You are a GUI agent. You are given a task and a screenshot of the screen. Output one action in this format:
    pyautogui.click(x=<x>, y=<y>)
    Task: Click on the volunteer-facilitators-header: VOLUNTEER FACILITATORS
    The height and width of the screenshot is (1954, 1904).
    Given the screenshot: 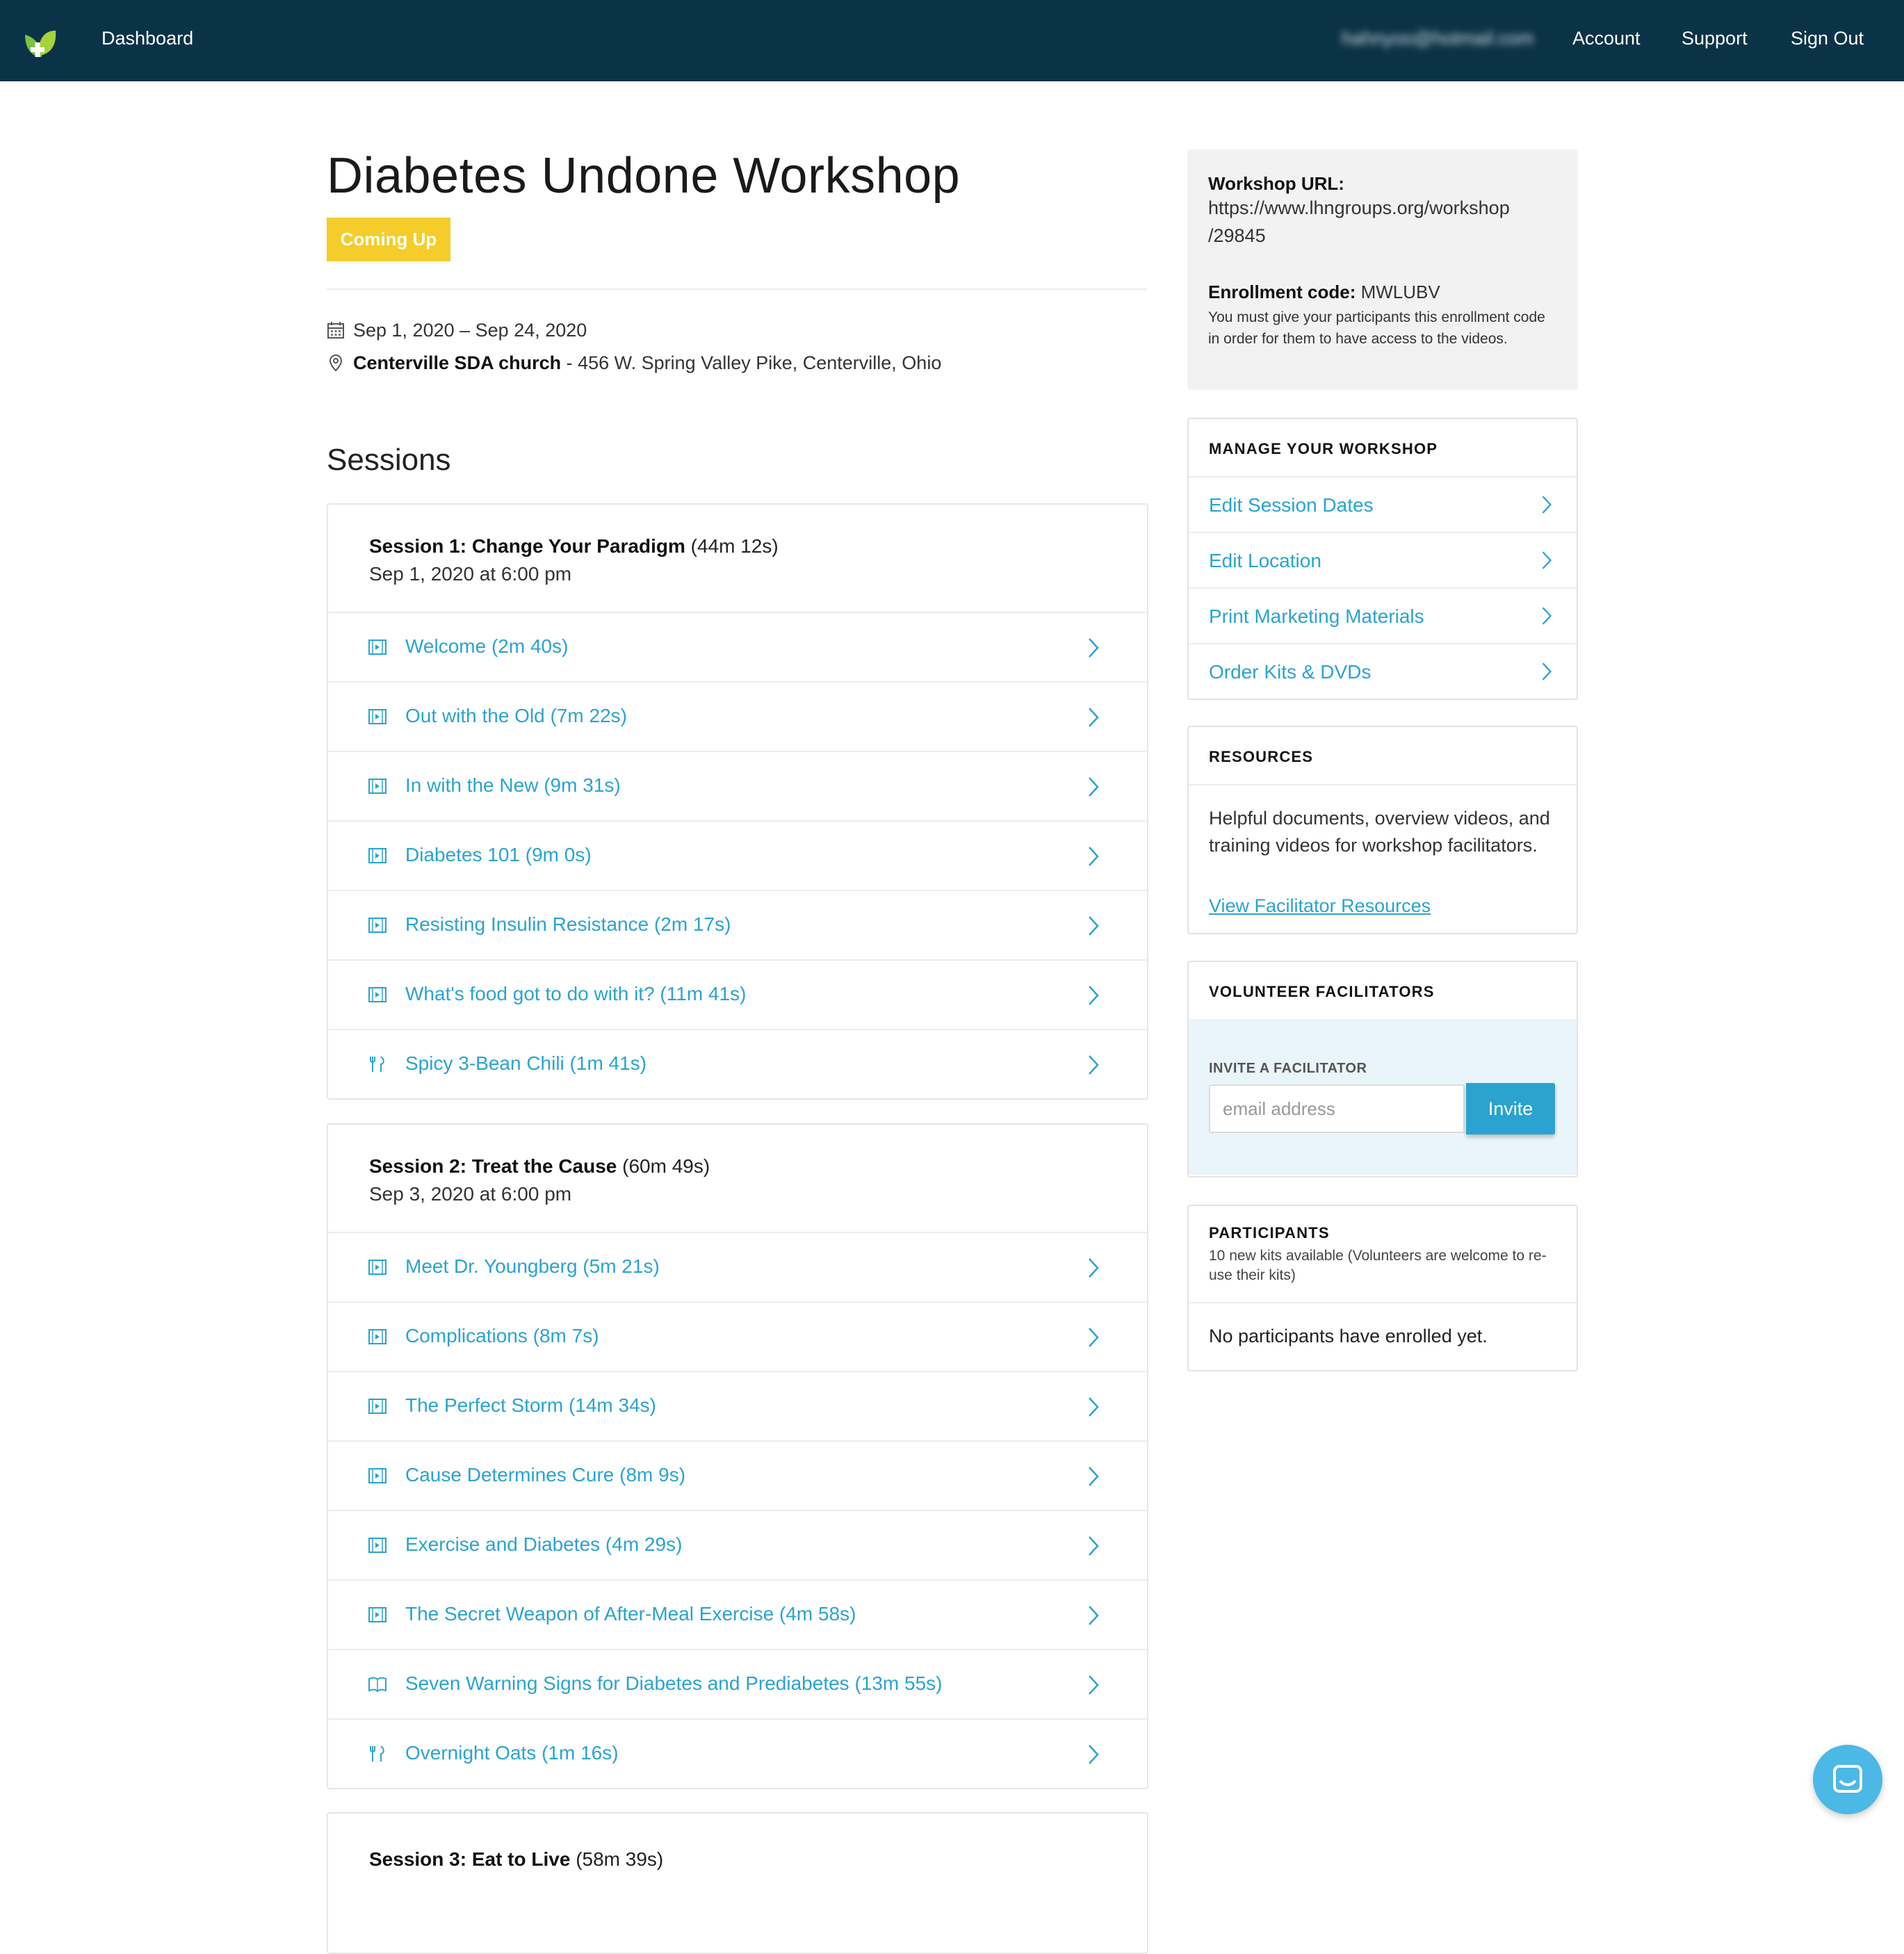 What is the action you would take?
    pyautogui.click(x=1383, y=991)
    